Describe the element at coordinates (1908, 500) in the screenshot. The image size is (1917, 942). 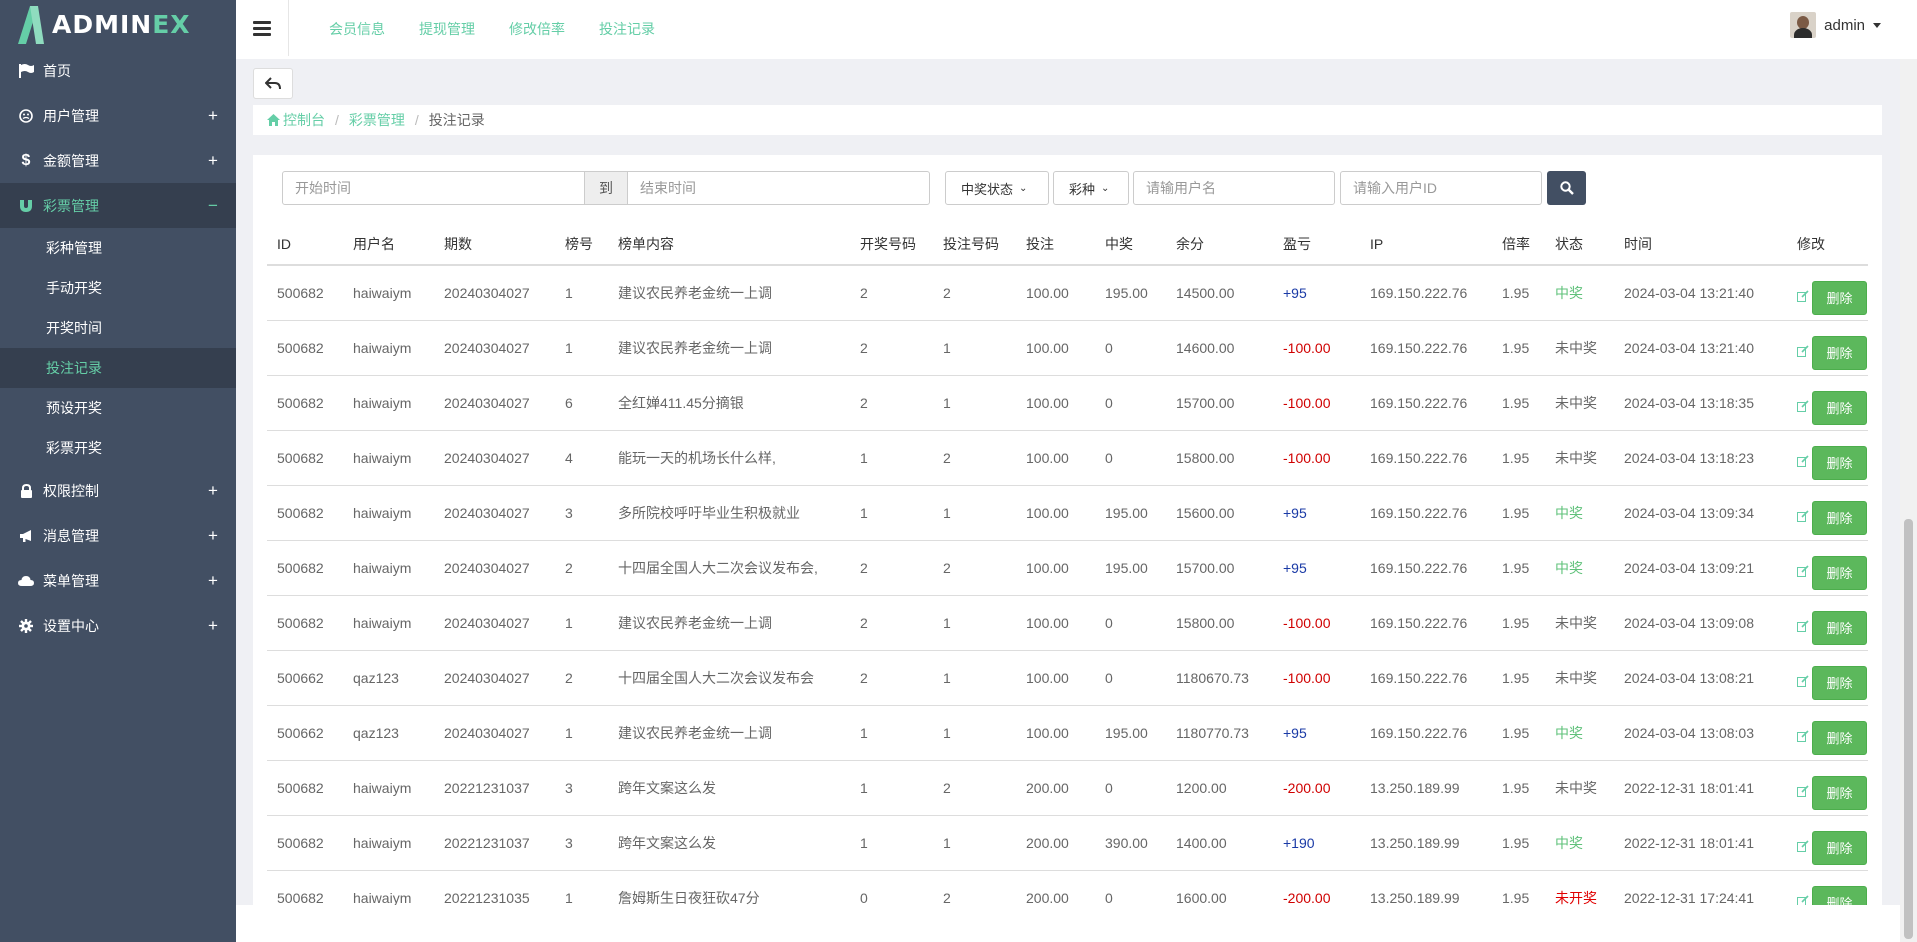
I see `scrollbar` at that location.